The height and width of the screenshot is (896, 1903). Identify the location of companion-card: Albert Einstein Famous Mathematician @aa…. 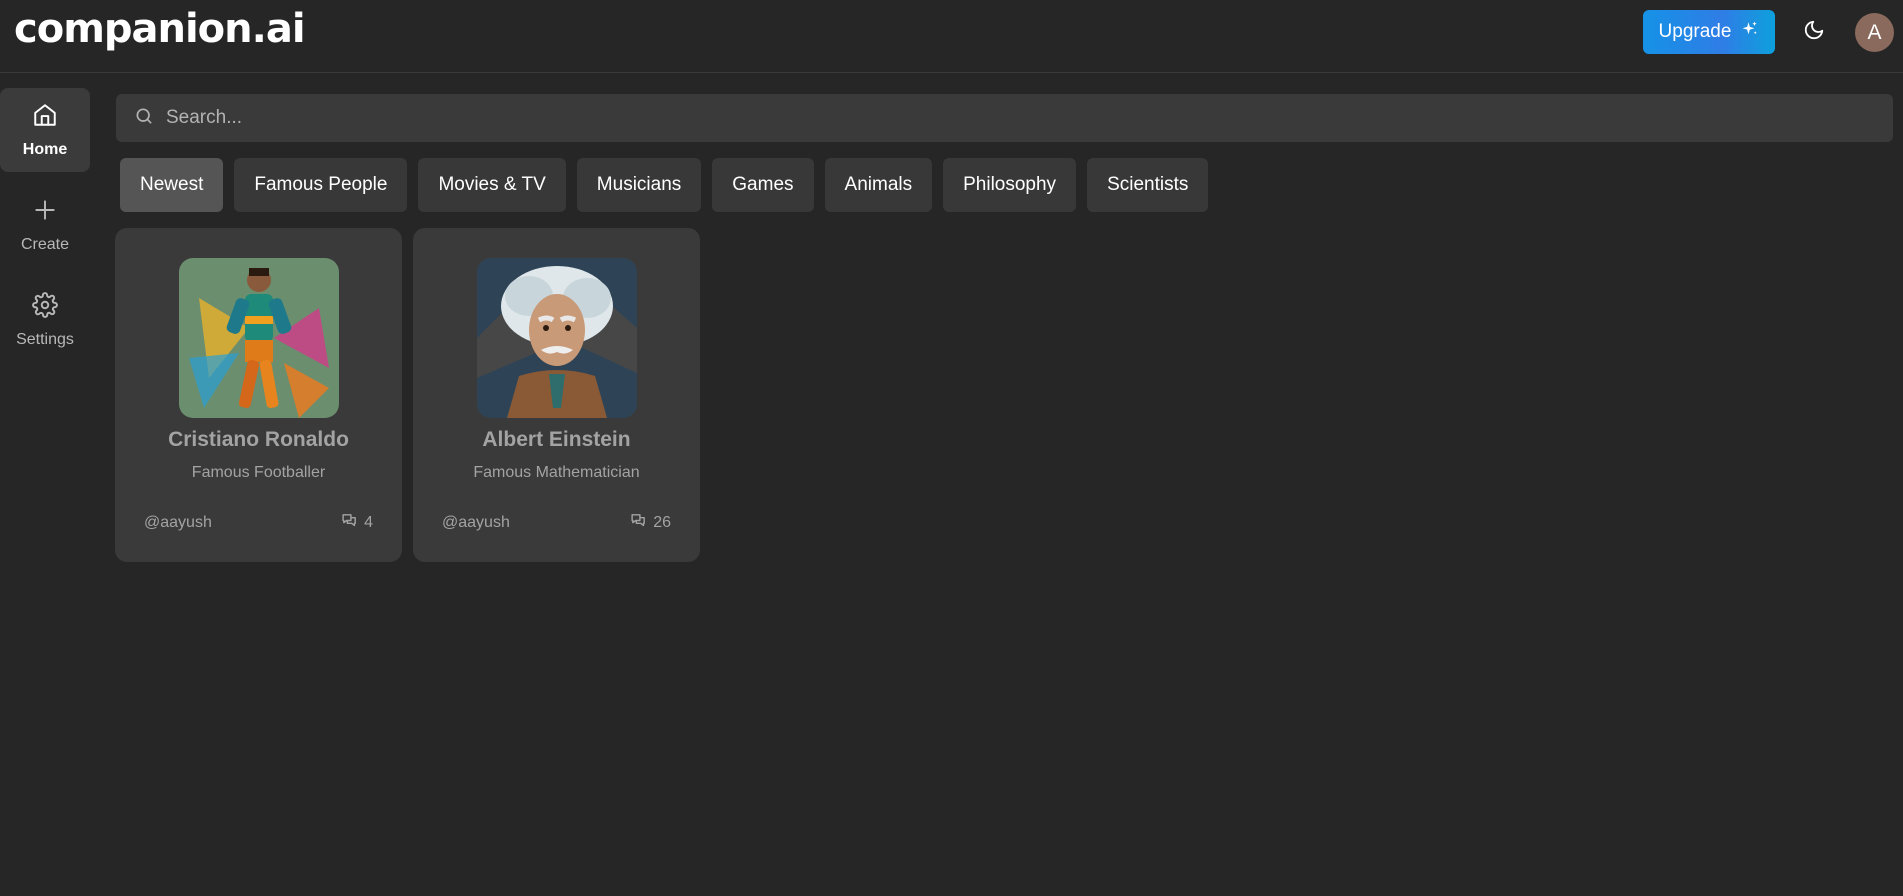
(556, 395).